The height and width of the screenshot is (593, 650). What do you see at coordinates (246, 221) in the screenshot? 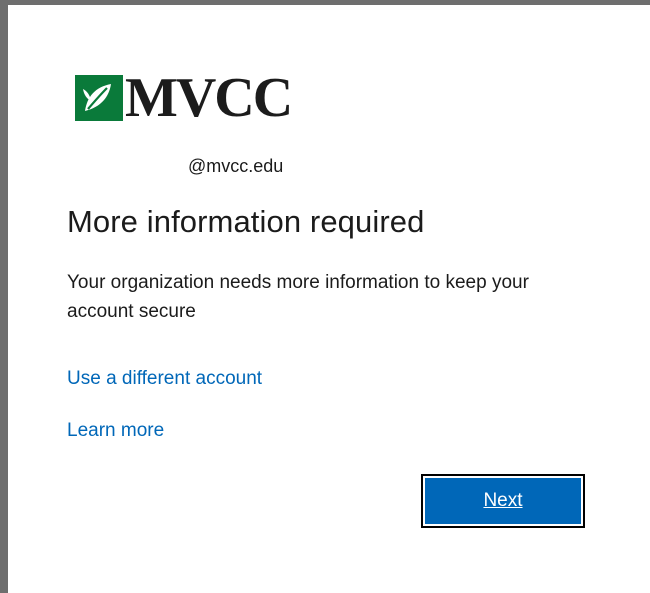
I see `page-title: More information required` at bounding box center [246, 221].